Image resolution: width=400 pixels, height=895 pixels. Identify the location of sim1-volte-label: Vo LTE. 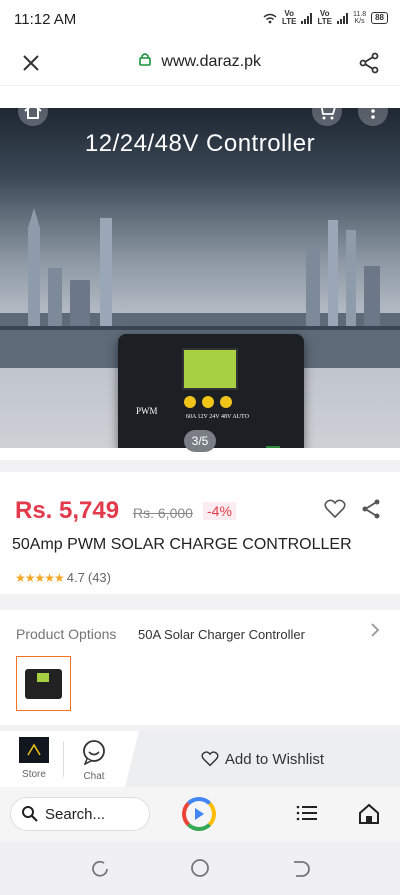
(289, 17).